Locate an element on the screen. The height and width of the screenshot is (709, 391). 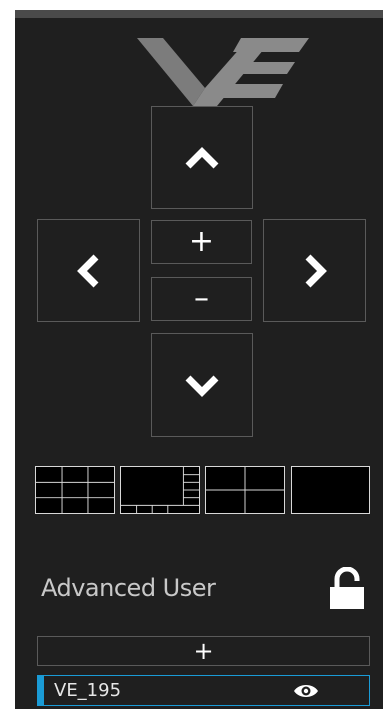
featured-layout-button is located at coordinates (160, 490).